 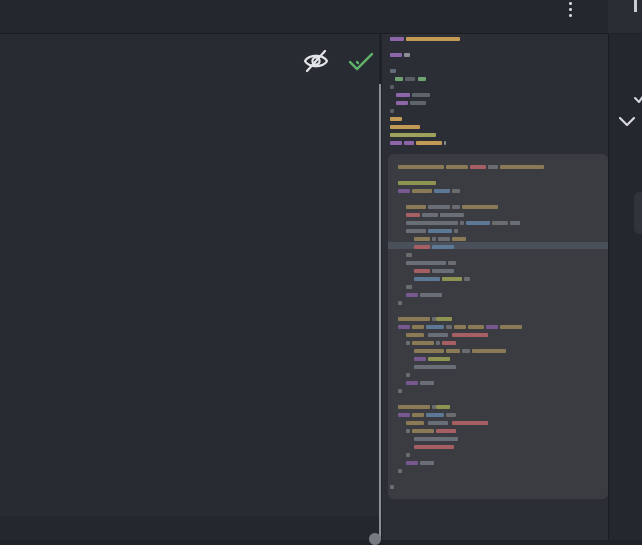 I want to click on splitter, so click(x=380, y=312).